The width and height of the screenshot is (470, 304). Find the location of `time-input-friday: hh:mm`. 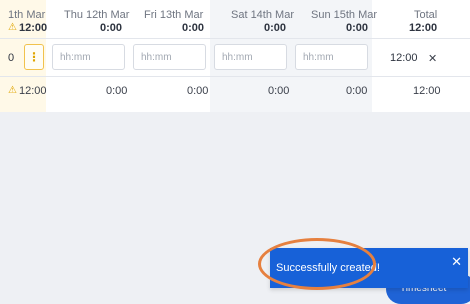

time-input-friday: hh:mm is located at coordinates (169, 57).